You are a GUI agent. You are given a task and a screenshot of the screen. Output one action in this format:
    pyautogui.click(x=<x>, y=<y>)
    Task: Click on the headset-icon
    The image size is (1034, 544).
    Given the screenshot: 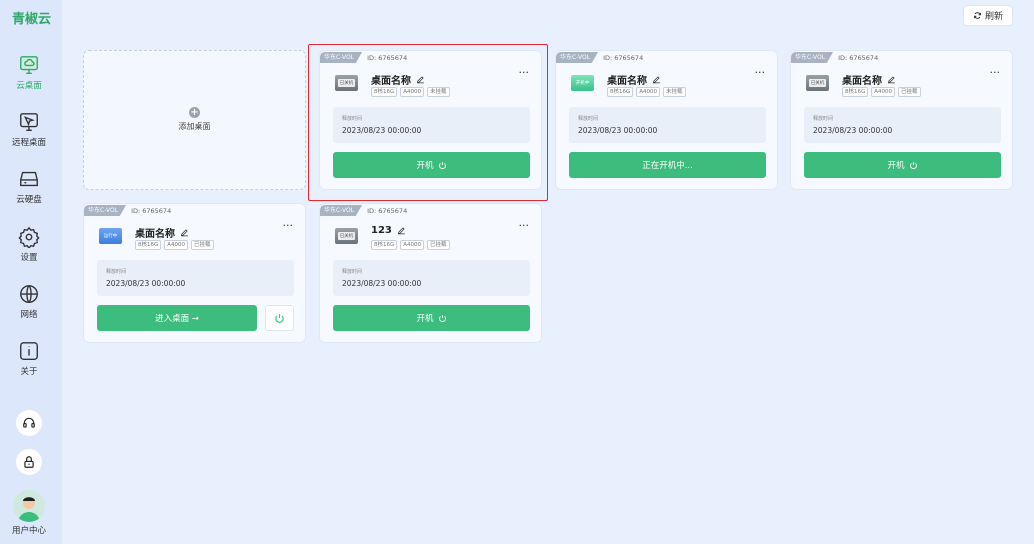 What is the action you would take?
    pyautogui.click(x=29, y=422)
    